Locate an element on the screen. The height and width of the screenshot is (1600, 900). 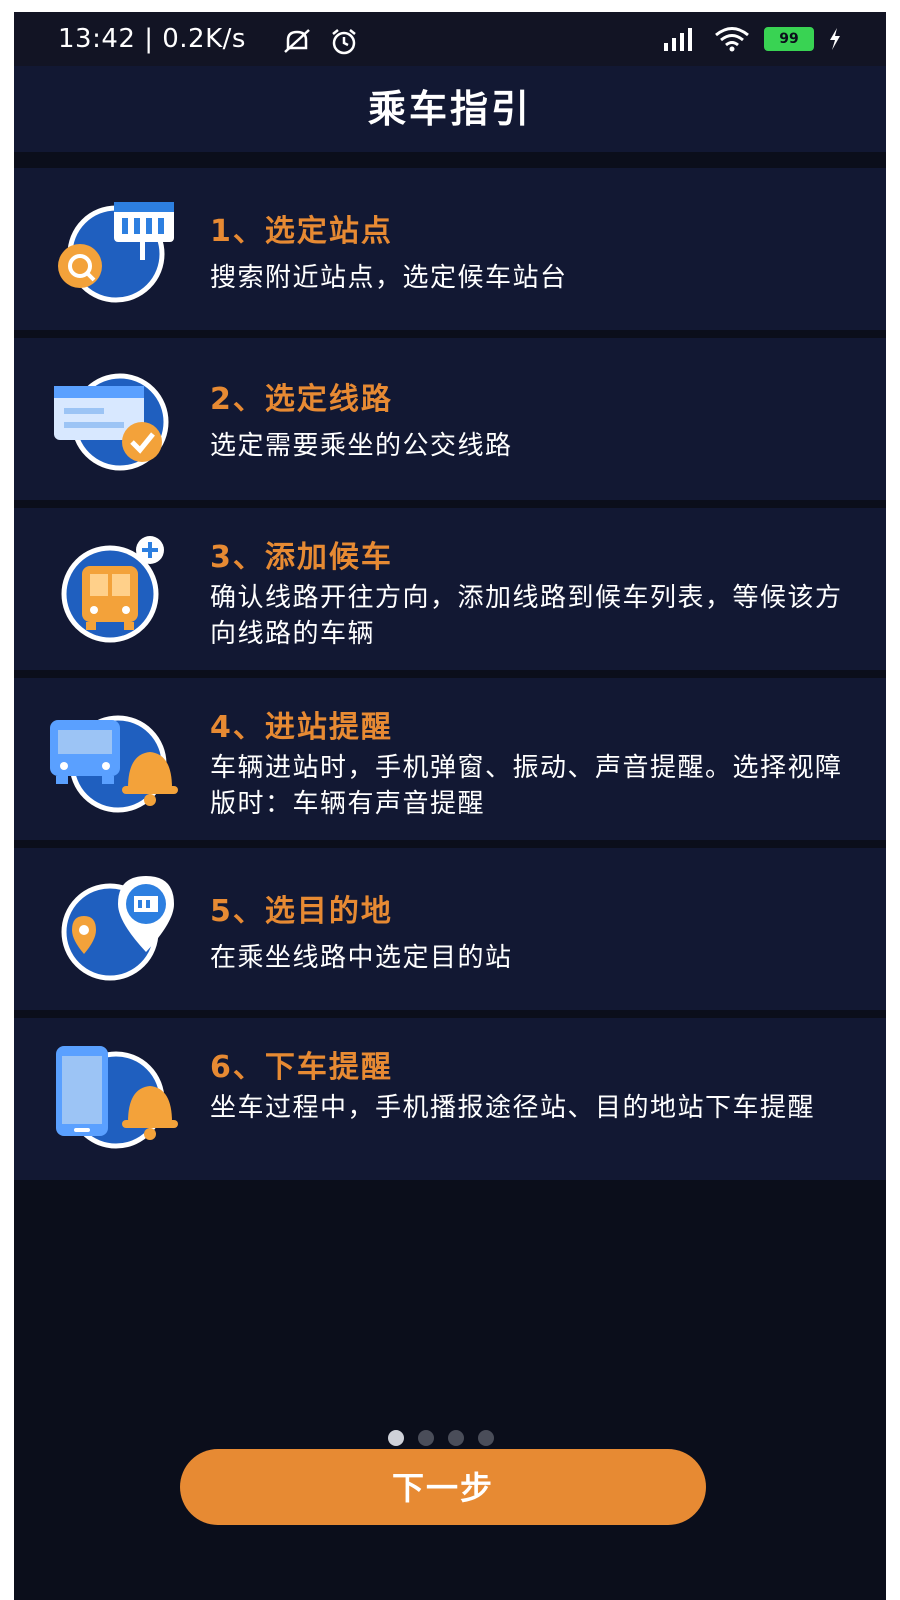
page-title: 乘车指引 is located at coordinates (449, 109).